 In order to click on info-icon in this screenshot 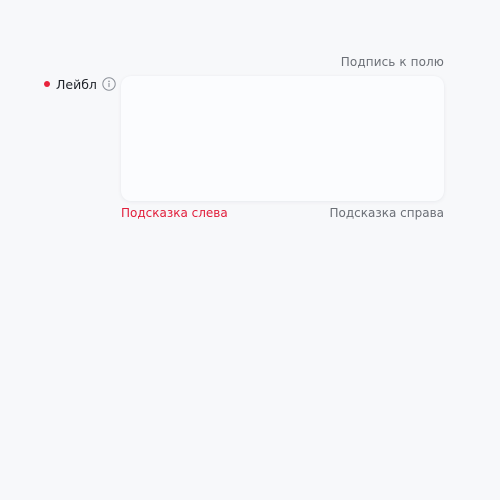, I will do `click(109, 84)`.